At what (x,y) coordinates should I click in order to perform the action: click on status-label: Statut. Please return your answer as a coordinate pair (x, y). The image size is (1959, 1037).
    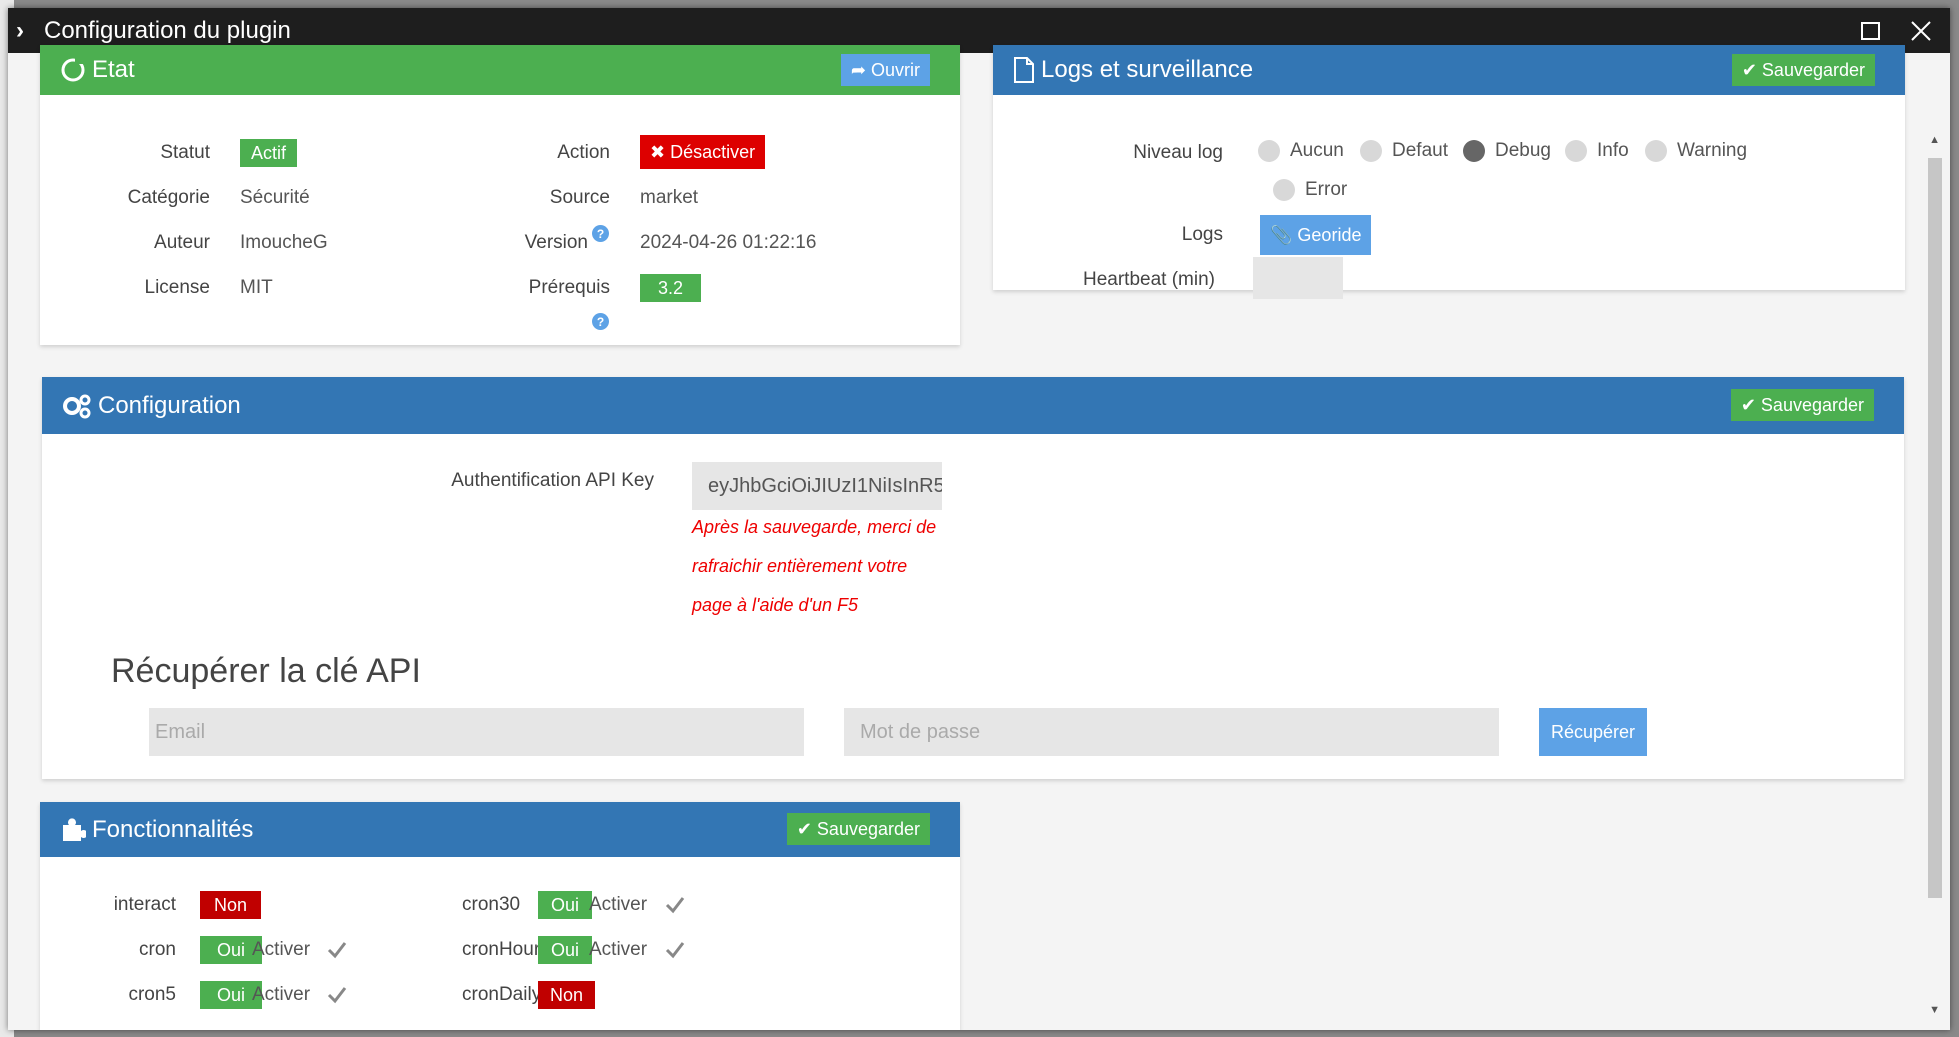
    Looking at the image, I should click on (185, 152).